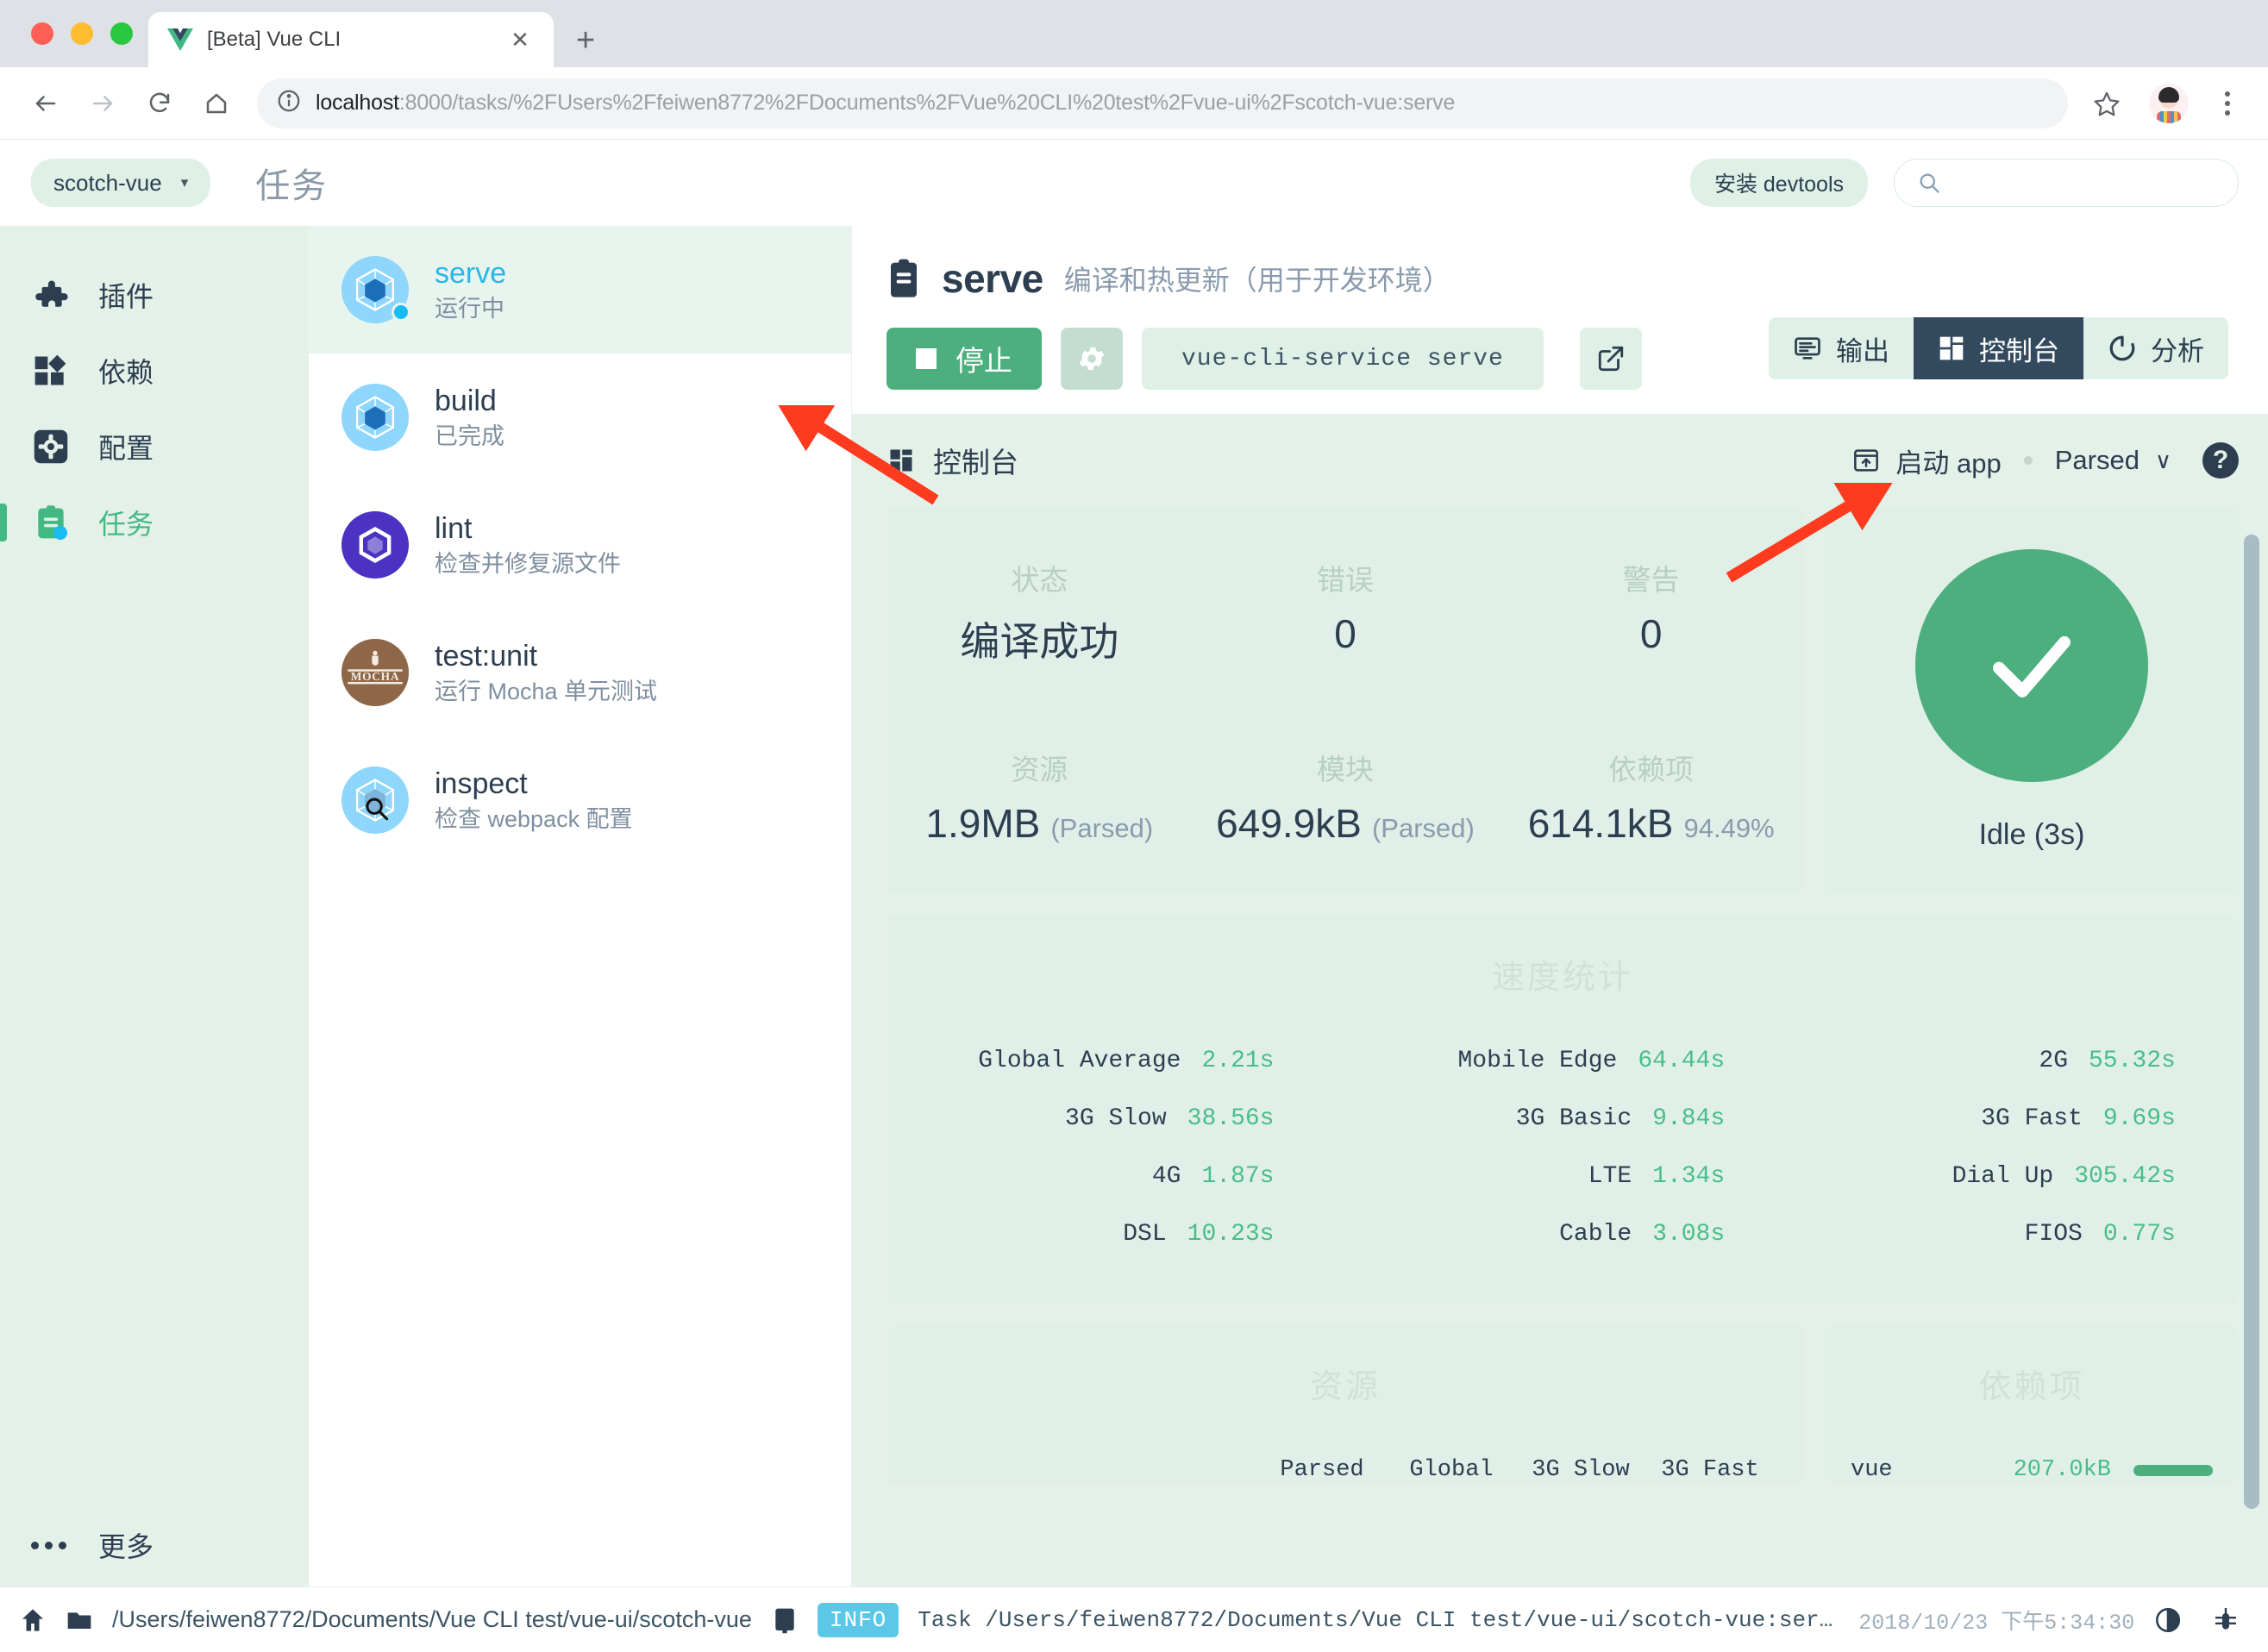 The height and width of the screenshot is (1652, 2268). I want to click on tab-label: 输出, so click(1863, 350).